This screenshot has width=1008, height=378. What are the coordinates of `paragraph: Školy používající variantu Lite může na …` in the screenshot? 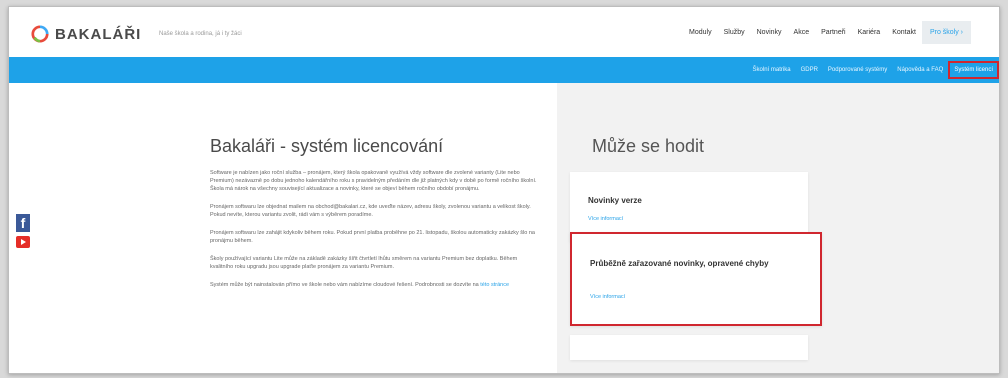 It's located at (364, 263).